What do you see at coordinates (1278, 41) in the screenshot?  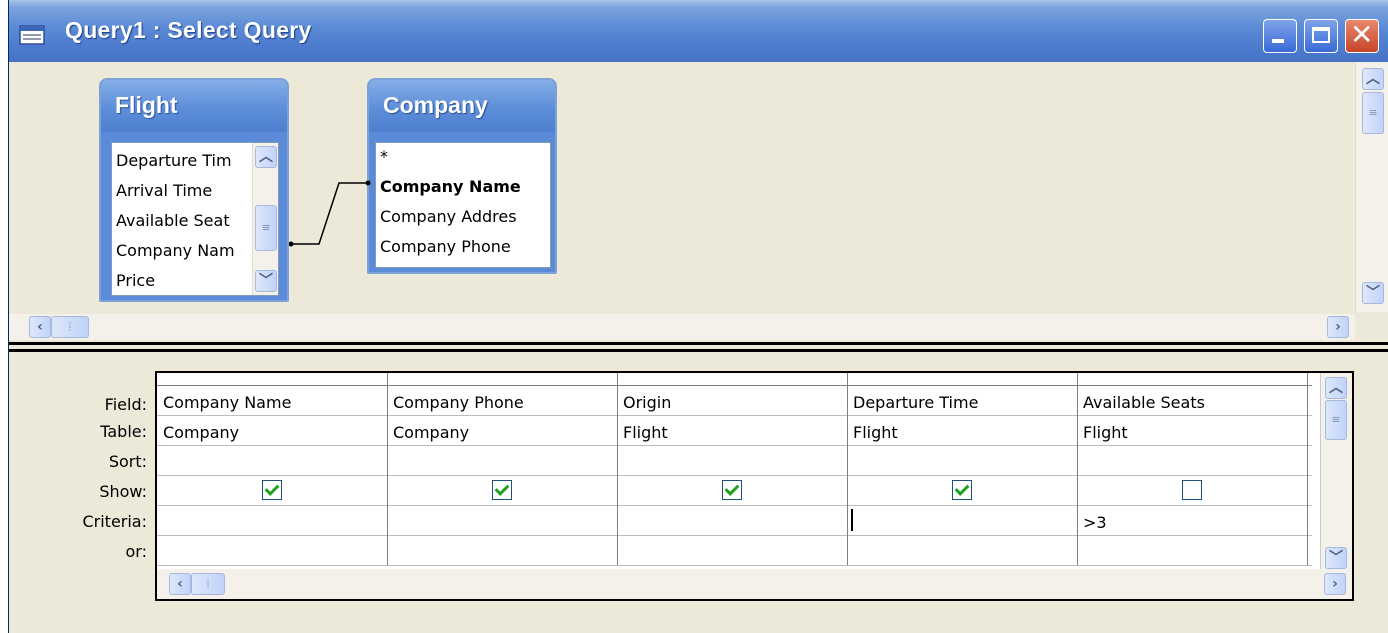 I see `minimize-icon` at bounding box center [1278, 41].